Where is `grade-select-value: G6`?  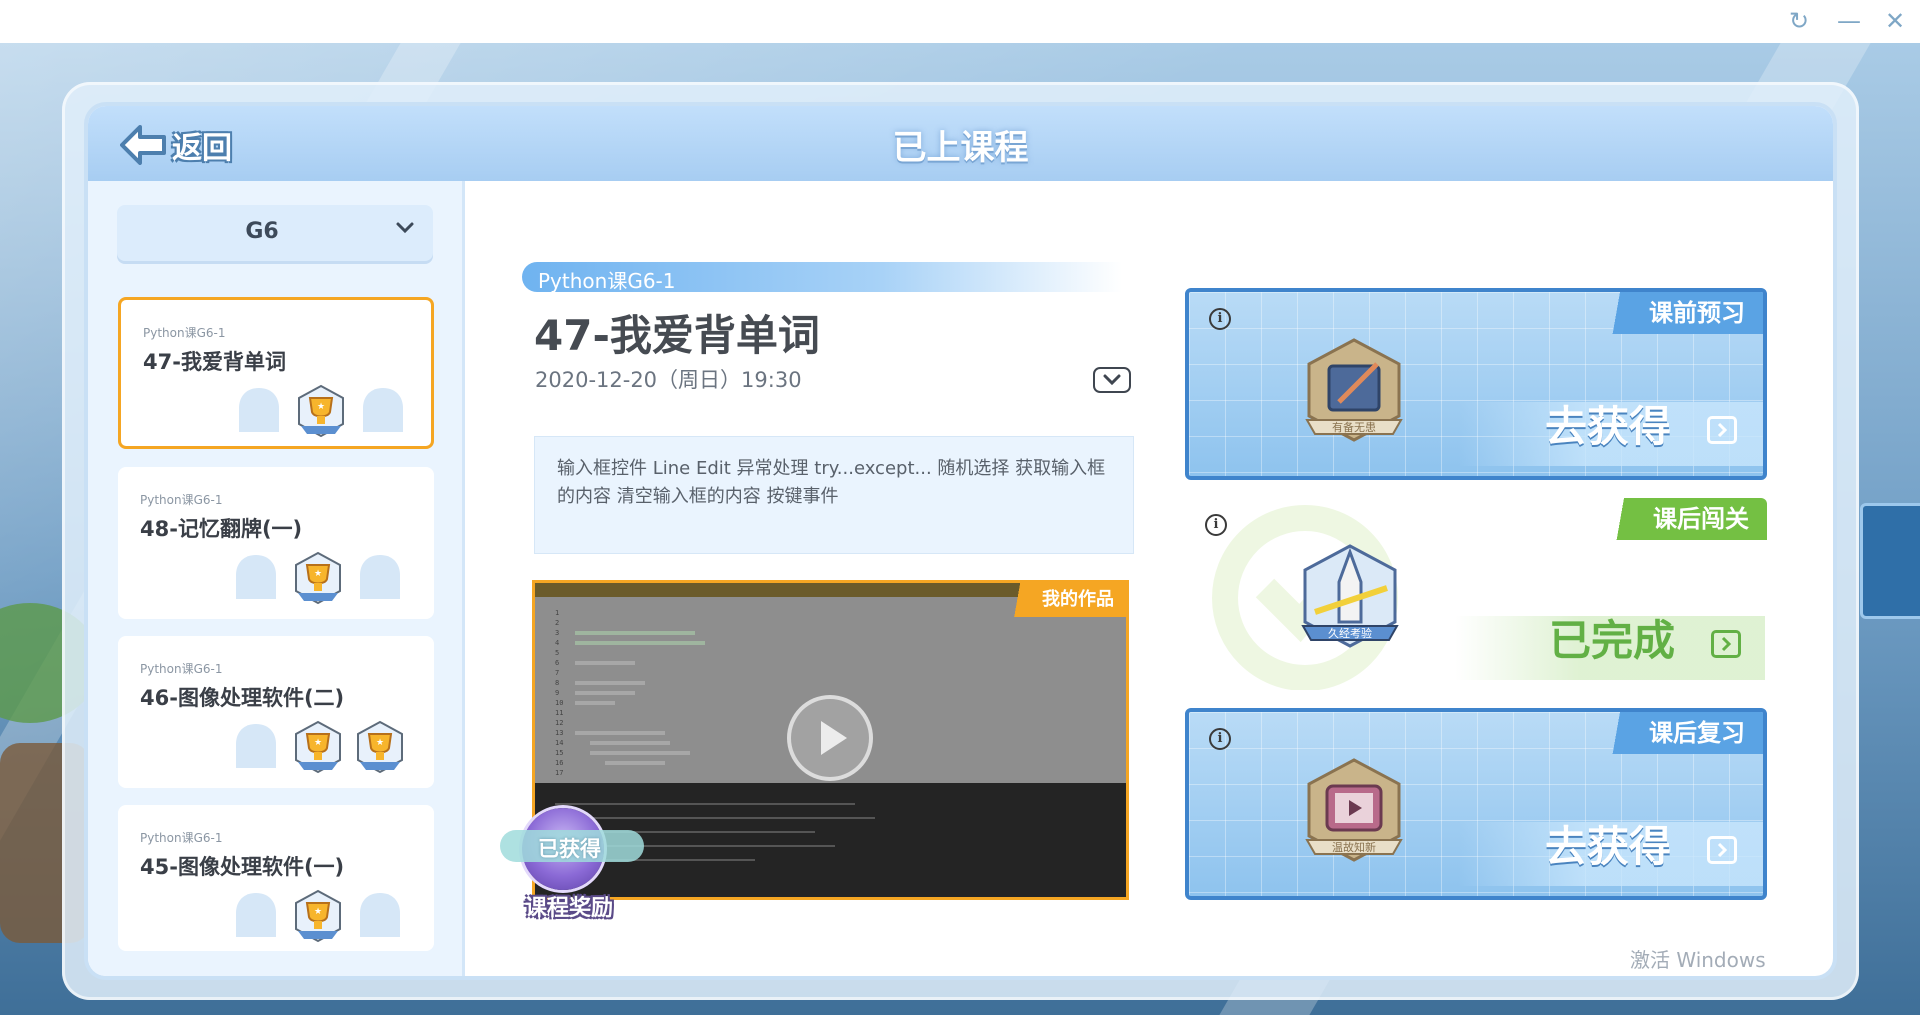 grade-select-value: G6 is located at coordinates (262, 231).